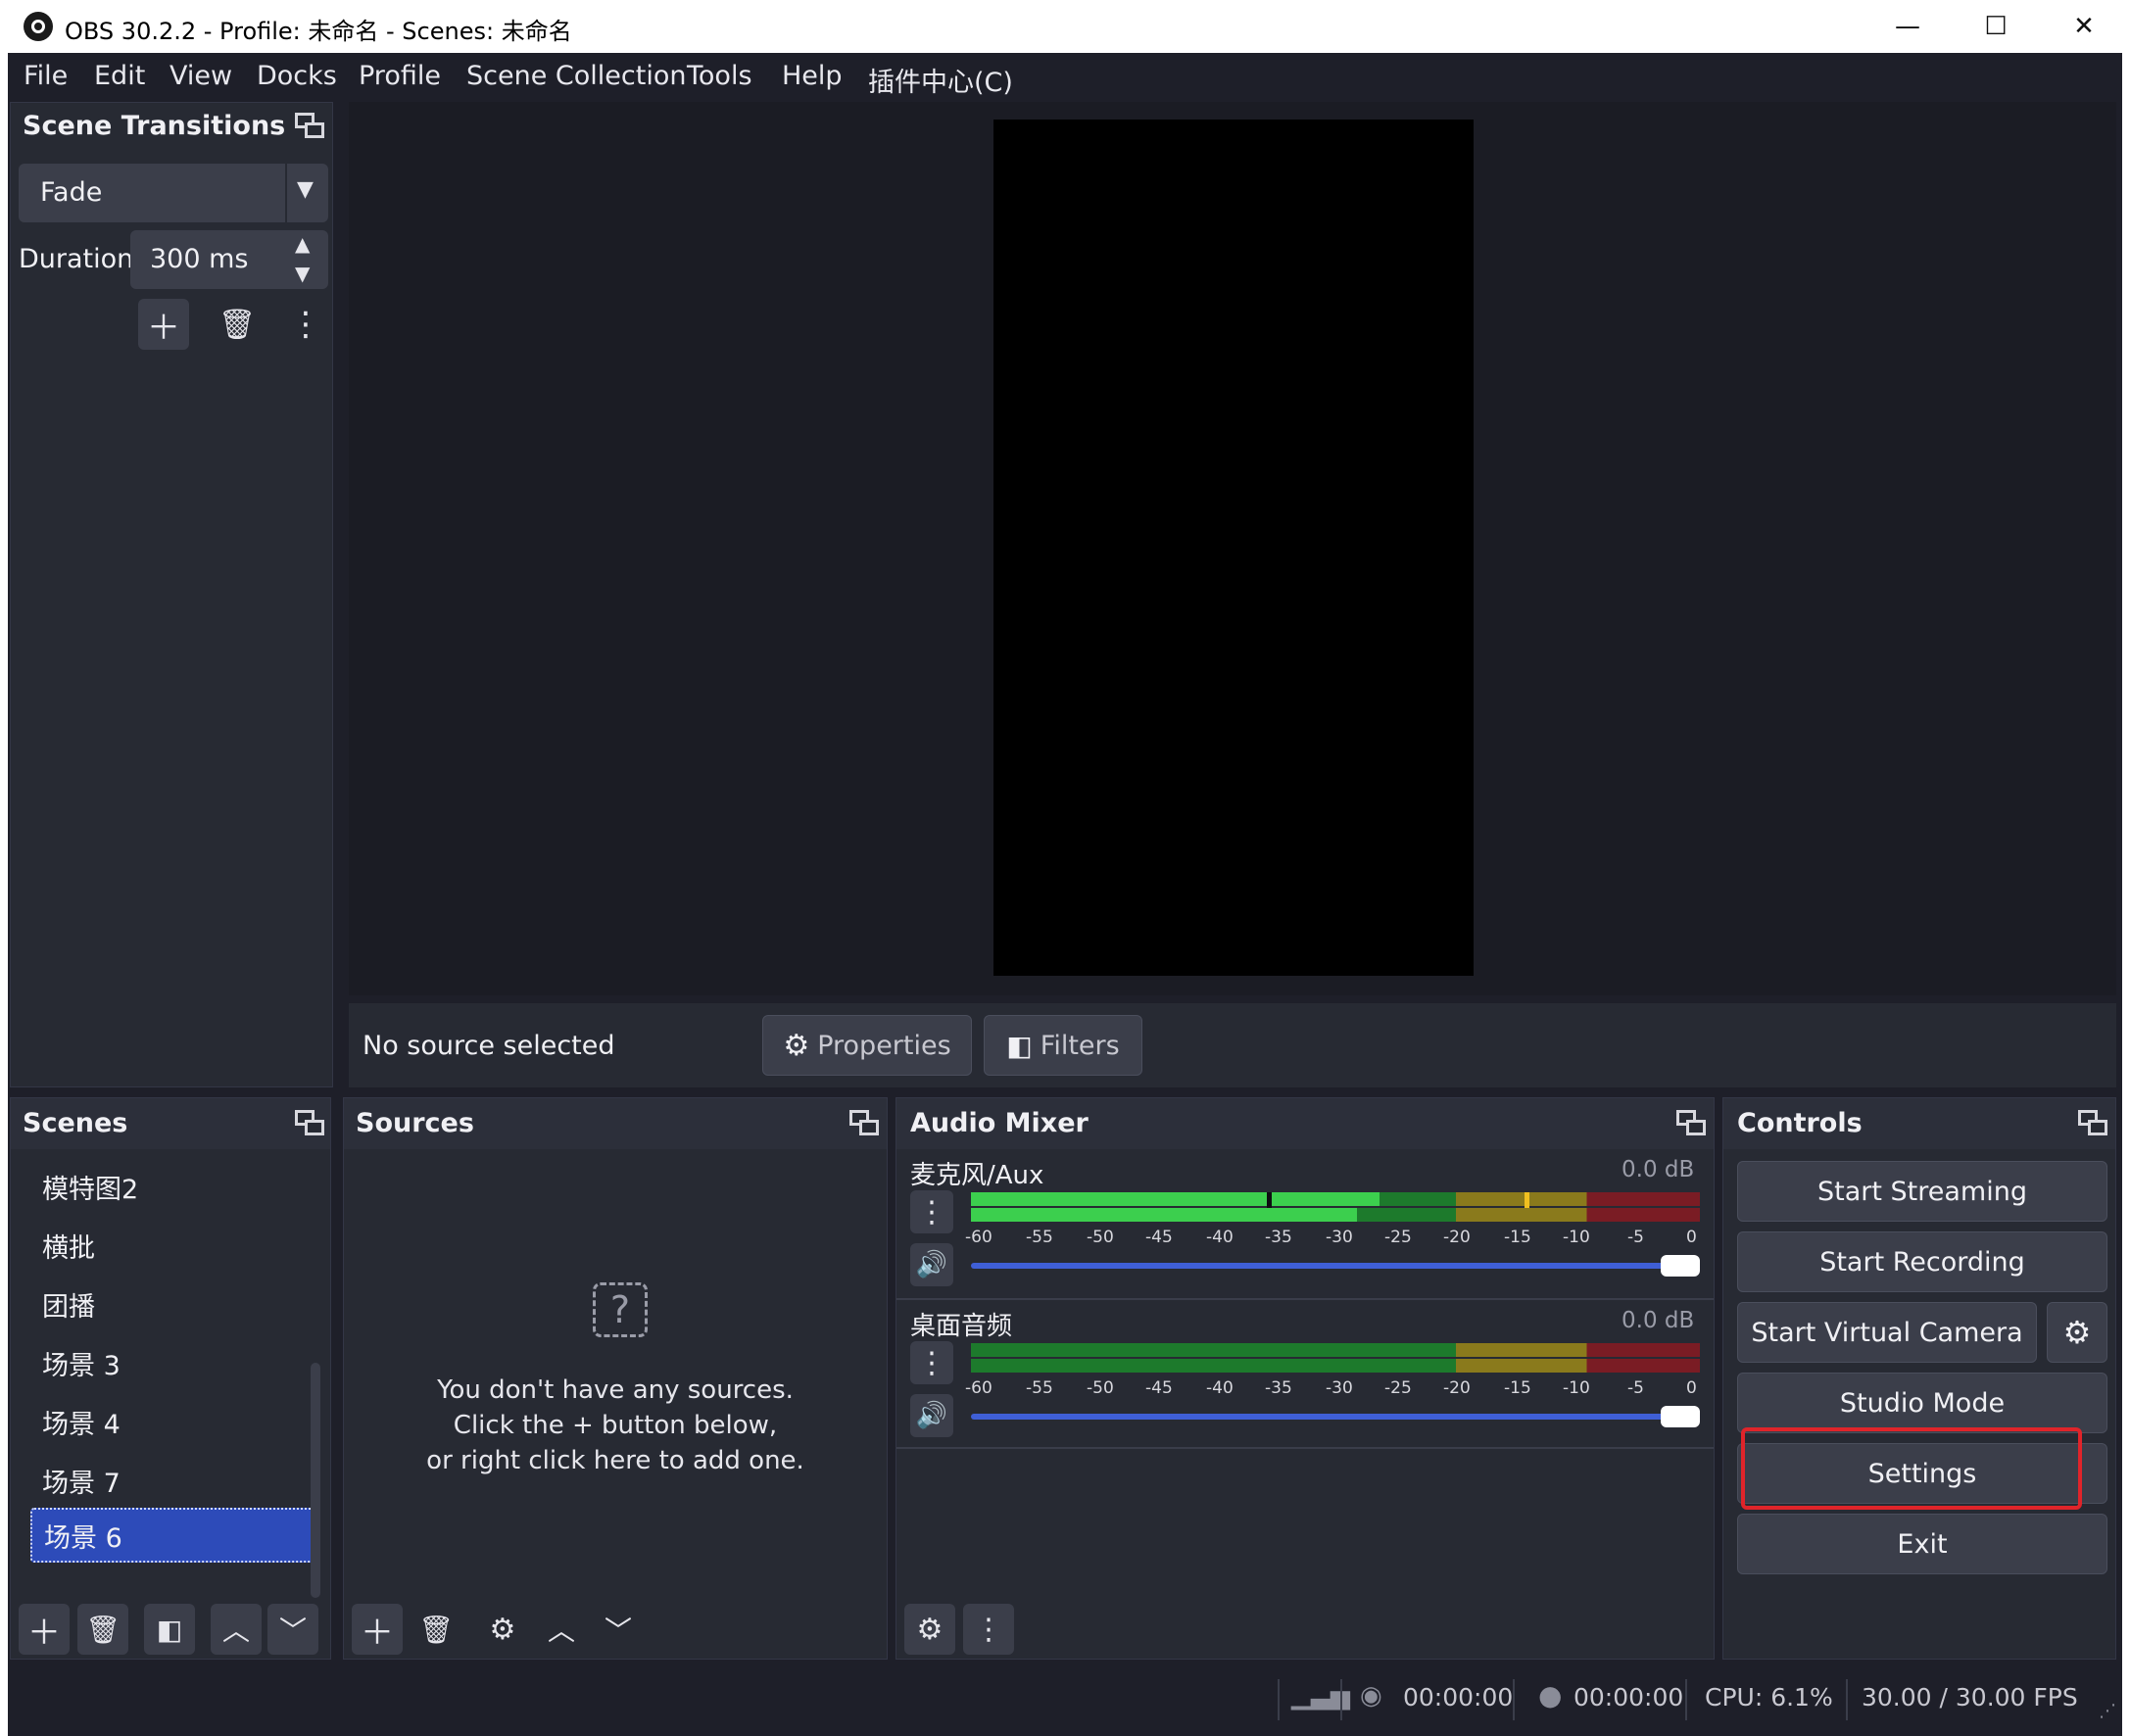 The height and width of the screenshot is (1736, 2130). Describe the element at coordinates (119, 76) in the screenshot. I see `menu-edit: Edit` at that location.